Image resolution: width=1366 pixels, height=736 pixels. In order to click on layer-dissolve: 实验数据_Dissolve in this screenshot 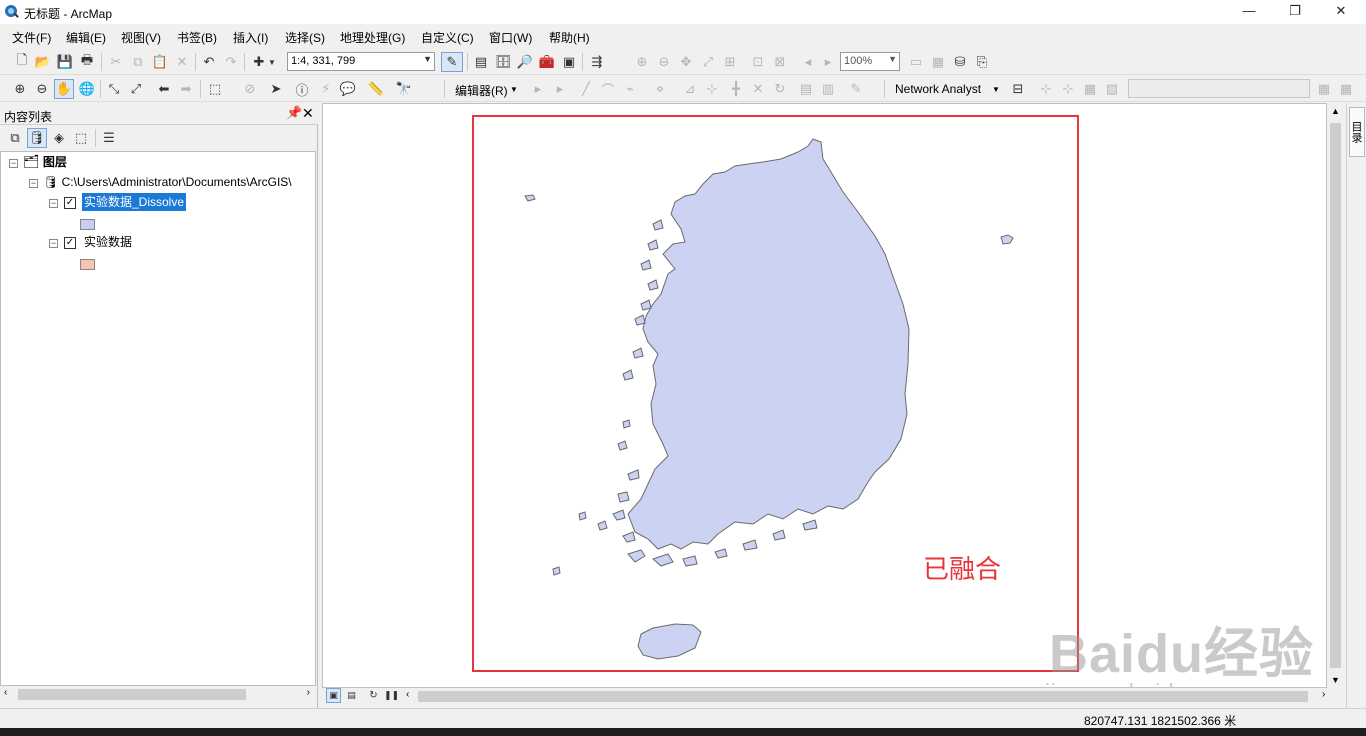, I will do `click(134, 202)`.